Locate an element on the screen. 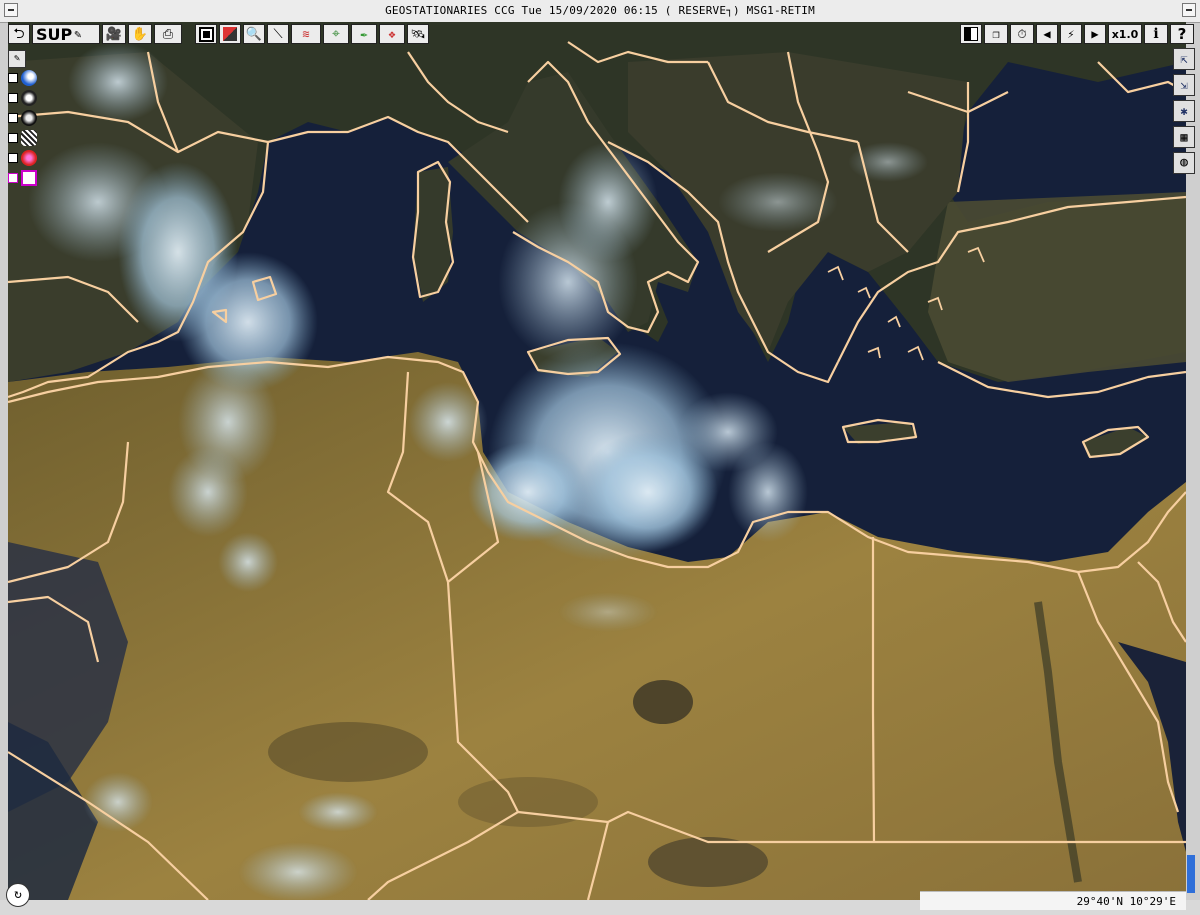  export-down-button: ⇲ is located at coordinates (1184, 85).